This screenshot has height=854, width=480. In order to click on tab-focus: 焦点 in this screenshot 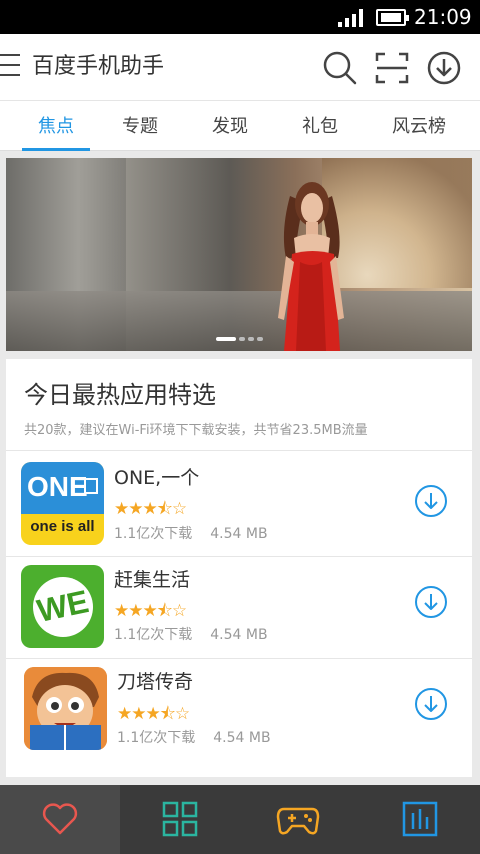, I will do `click(56, 126)`.